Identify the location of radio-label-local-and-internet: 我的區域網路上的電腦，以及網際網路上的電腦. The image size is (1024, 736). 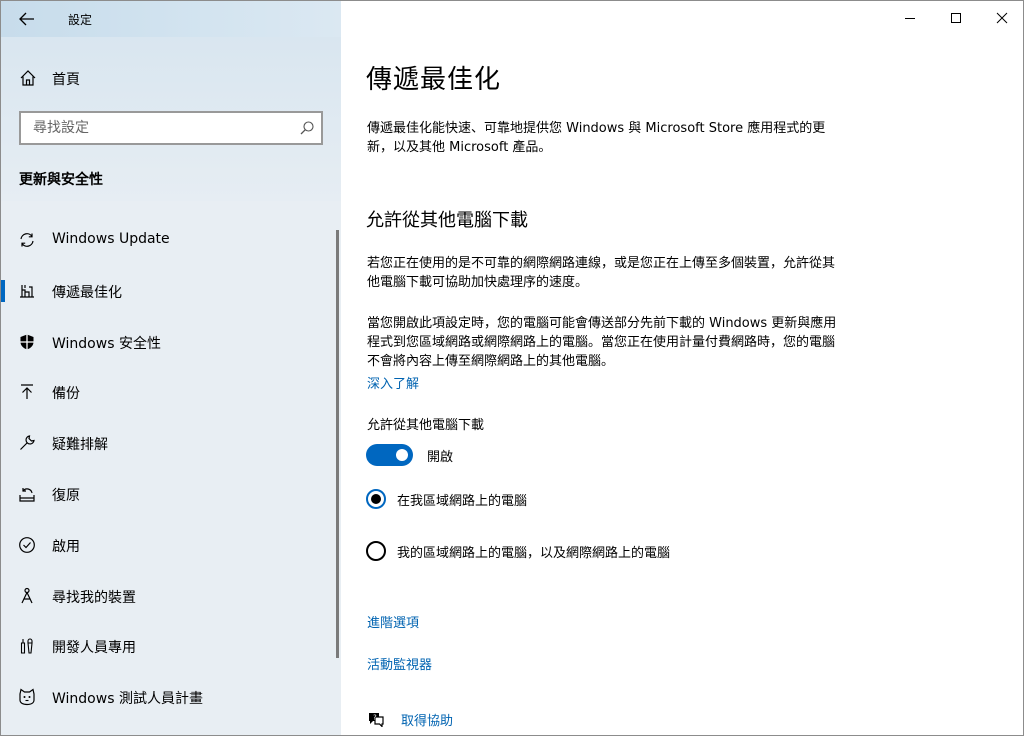
(533, 551).